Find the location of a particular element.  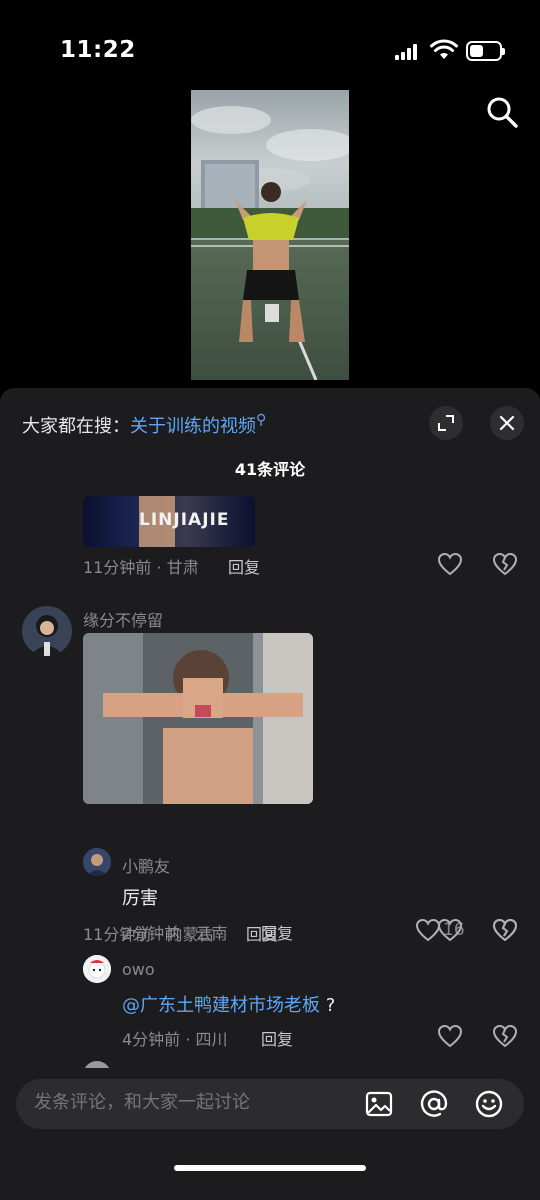

emoji-icon is located at coordinates (489, 1104).